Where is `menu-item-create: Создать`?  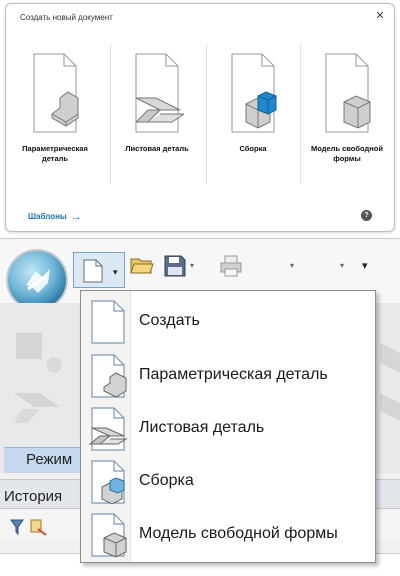
menu-item-create: Создать is located at coordinates (229, 321).